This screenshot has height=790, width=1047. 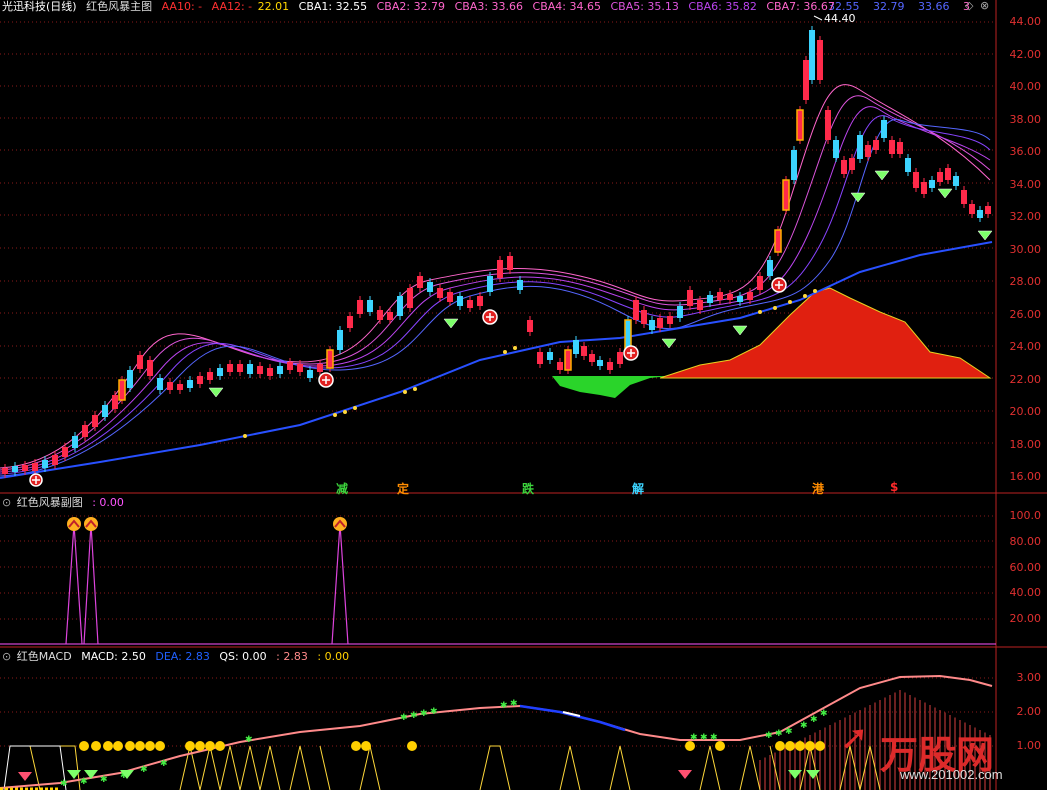 I want to click on price-tick-label: 44.00, so click(x=1025, y=21).